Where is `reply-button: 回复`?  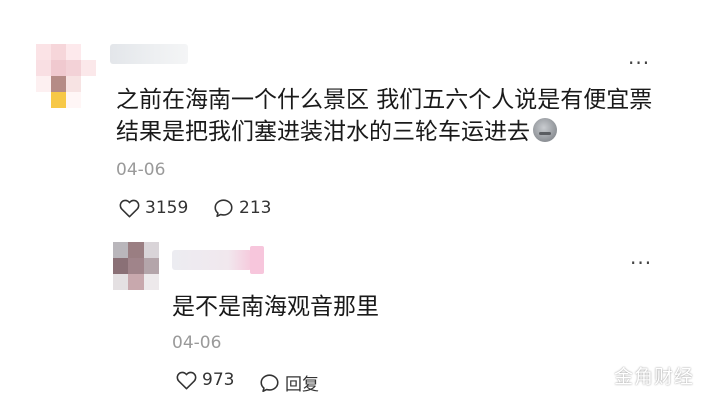
reply-button: 回复 is located at coordinates (289, 382).